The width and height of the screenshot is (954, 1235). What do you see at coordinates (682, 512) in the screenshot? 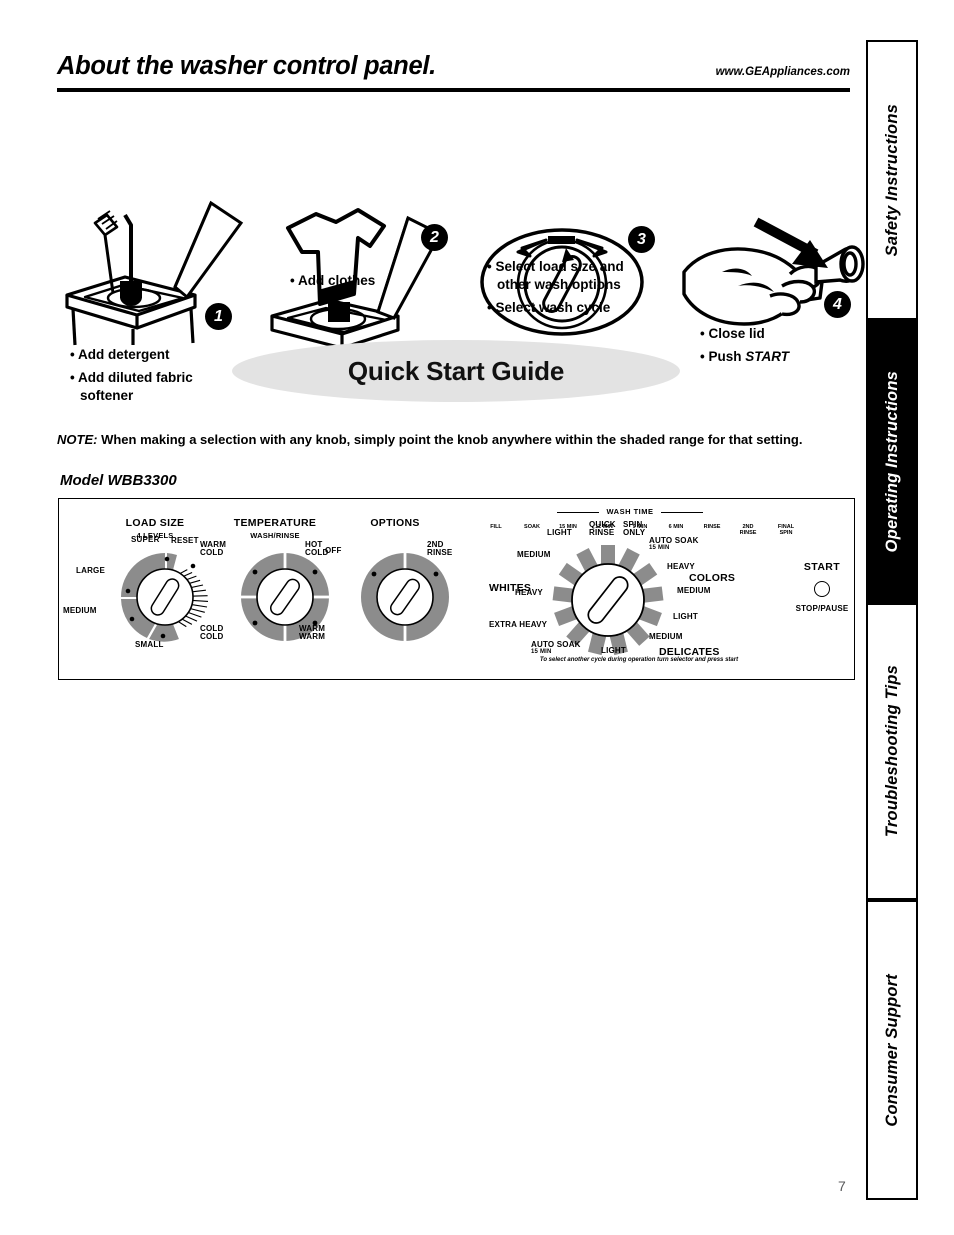
I see `wash-time-rule-right` at bounding box center [682, 512].